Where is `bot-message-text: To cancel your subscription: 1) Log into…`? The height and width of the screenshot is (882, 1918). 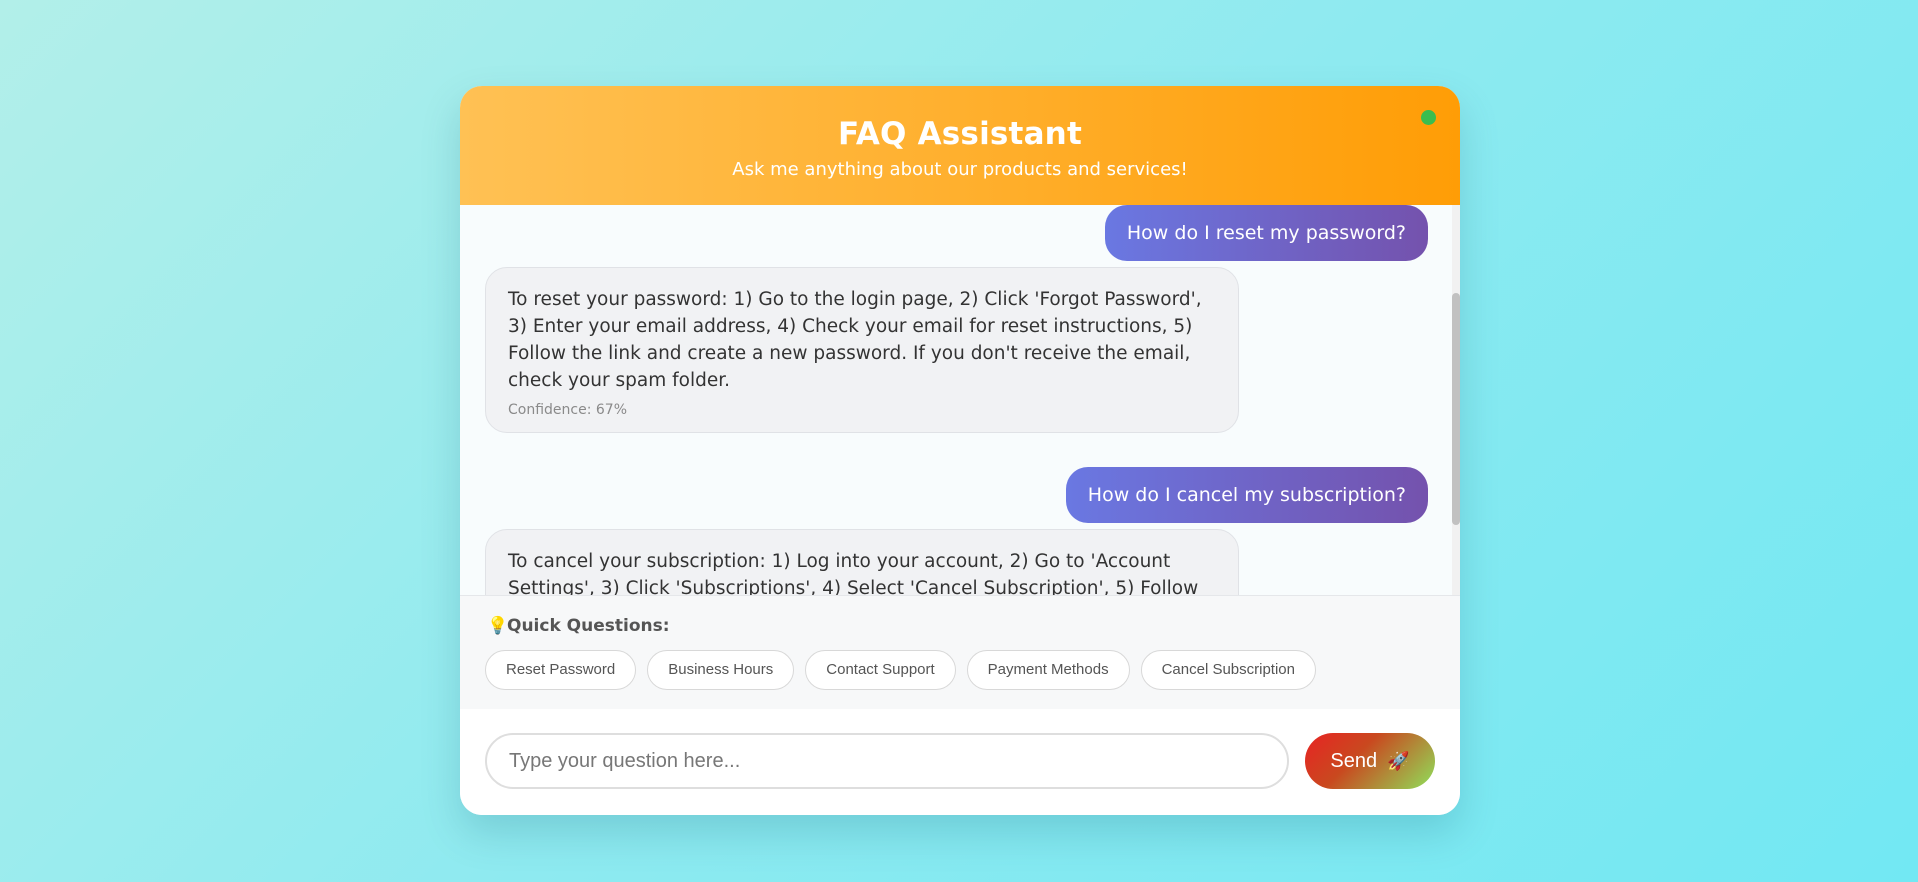 bot-message-text: To cancel your subscription: 1) Log into… is located at coordinates (853, 573).